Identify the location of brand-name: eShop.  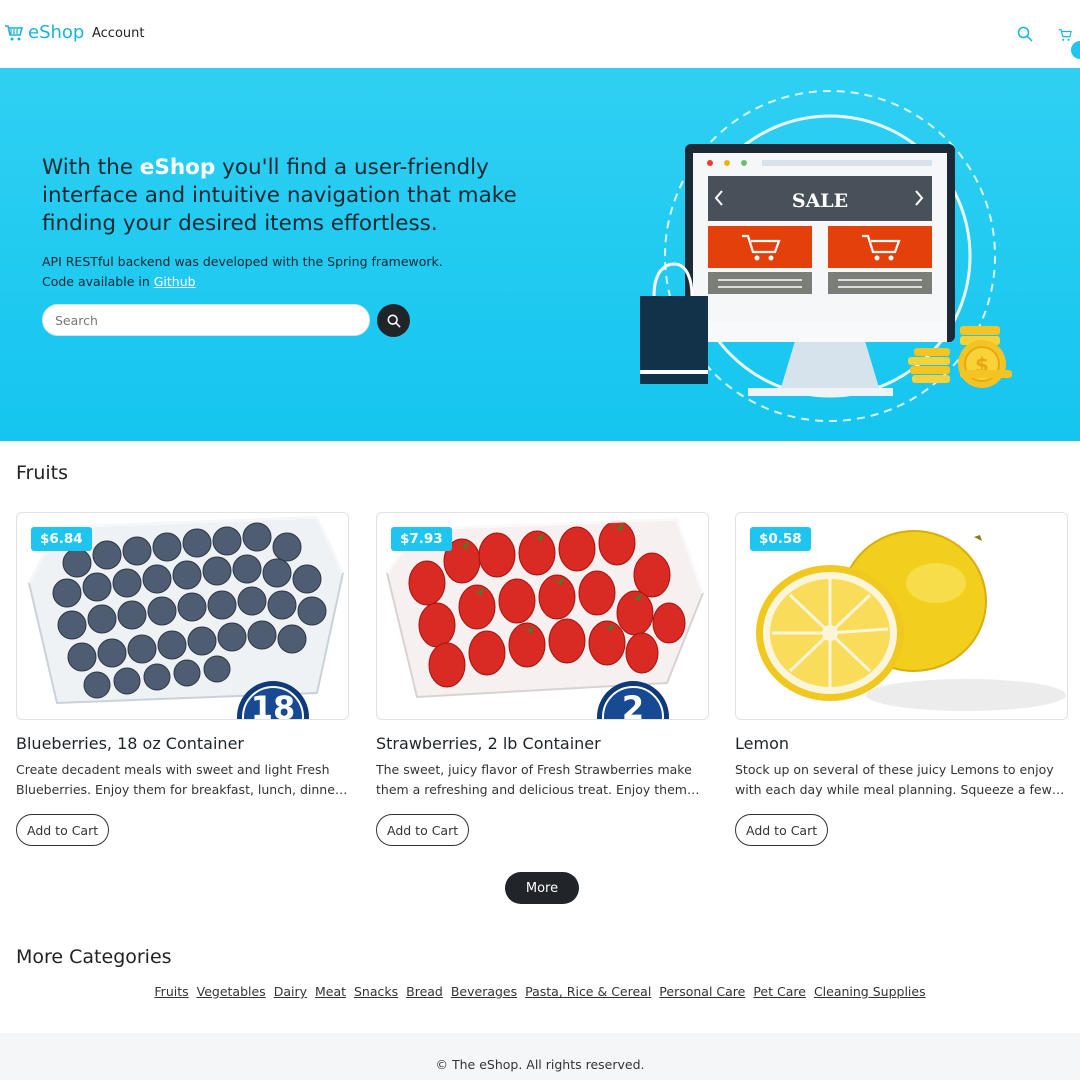
(56, 32).